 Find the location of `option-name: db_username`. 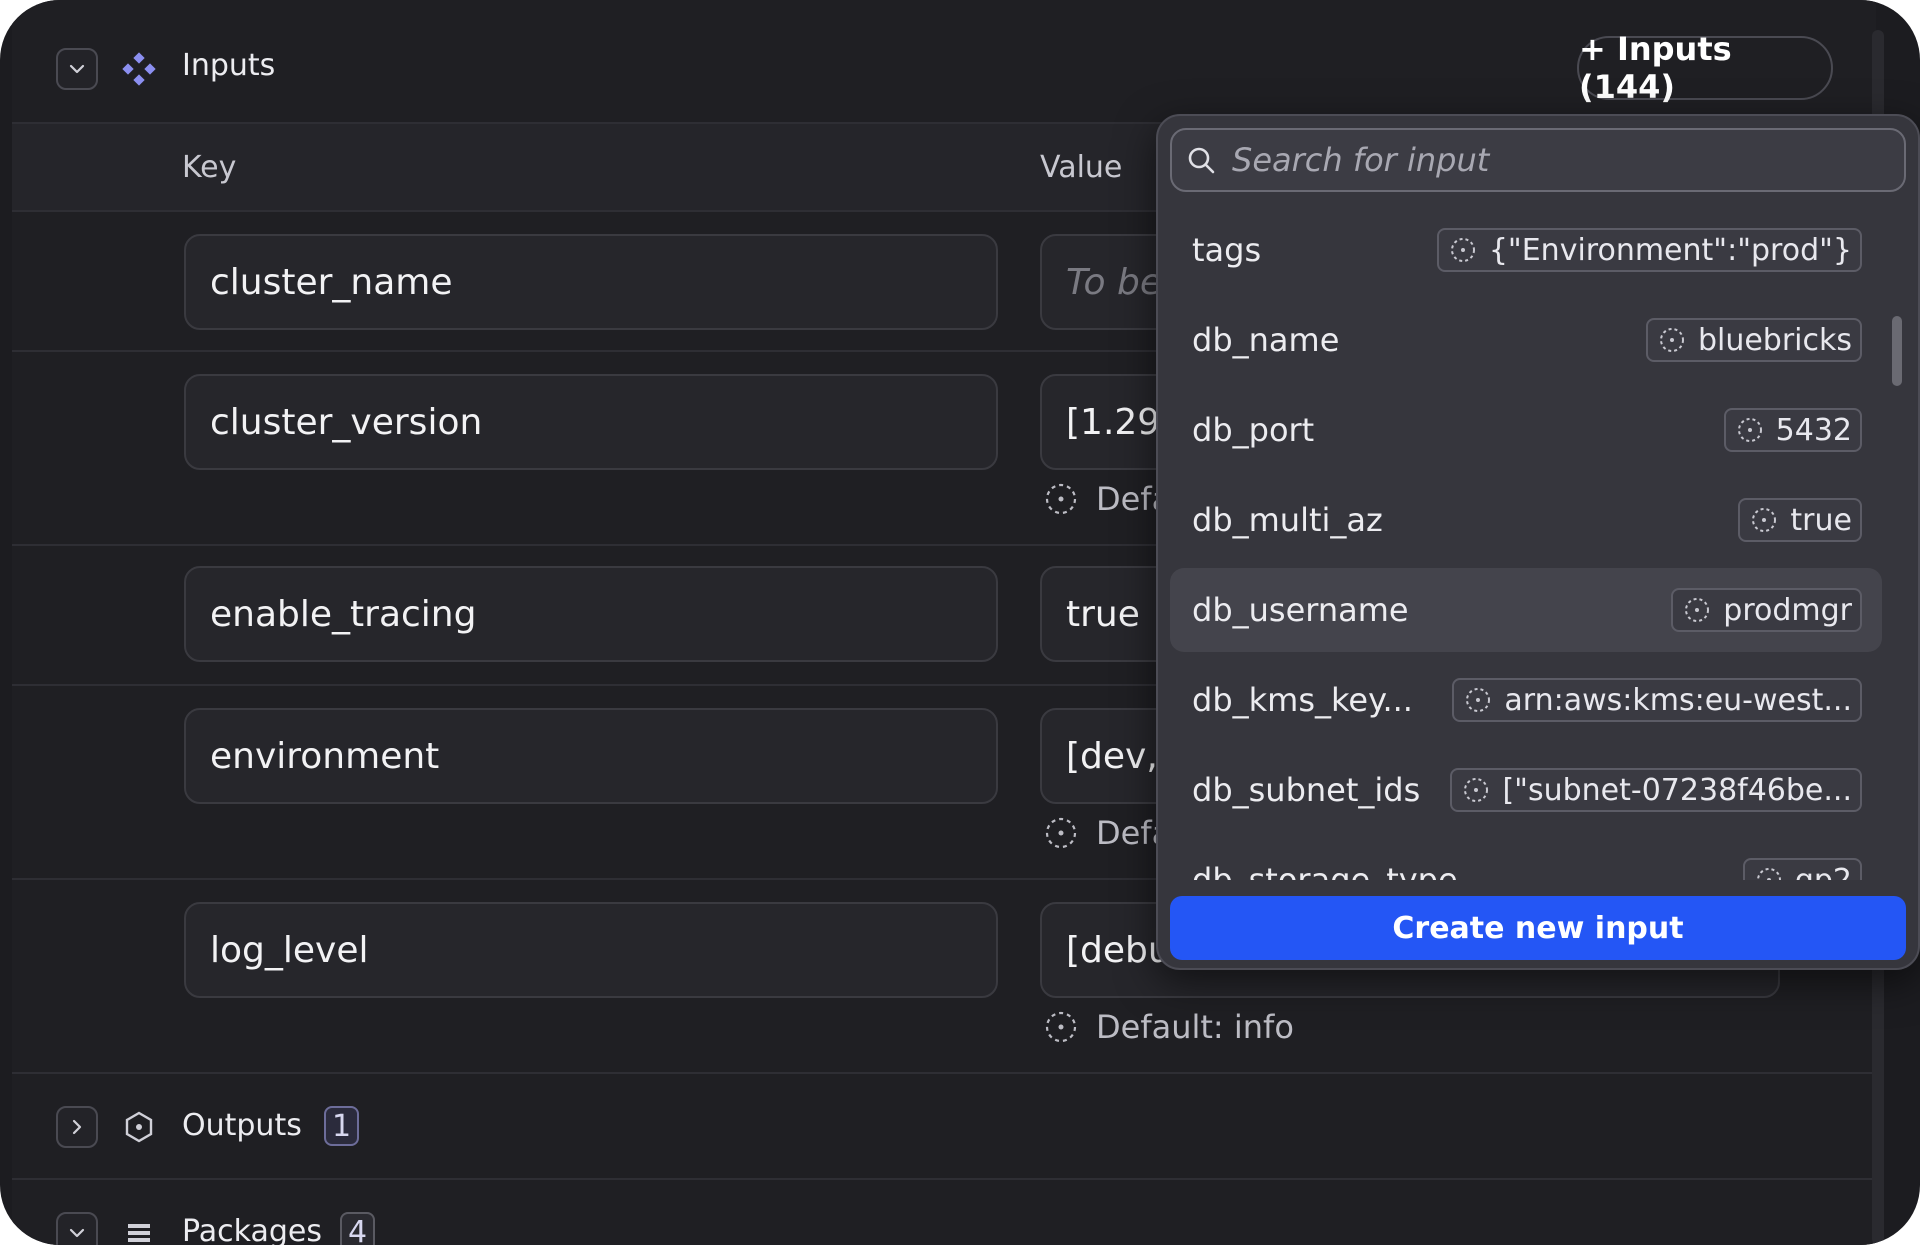

option-name: db_username is located at coordinates (1300, 610).